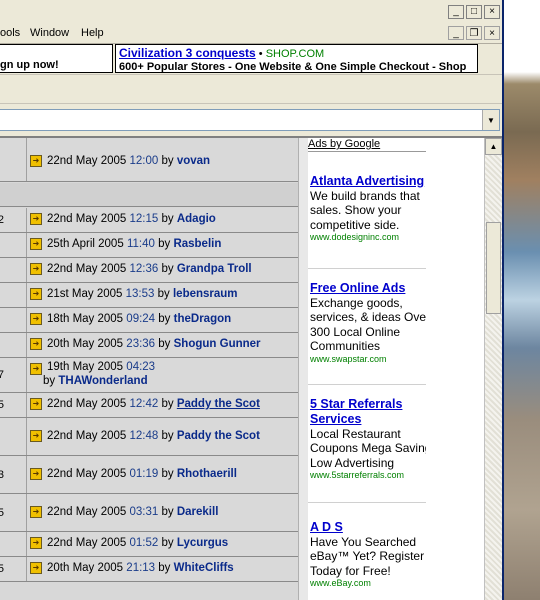 Image resolution: width=540 pixels, height=600 pixels. I want to click on last-post-cell: ➜ 18th May 2005 09:24 by theDragon, so click(163, 320).